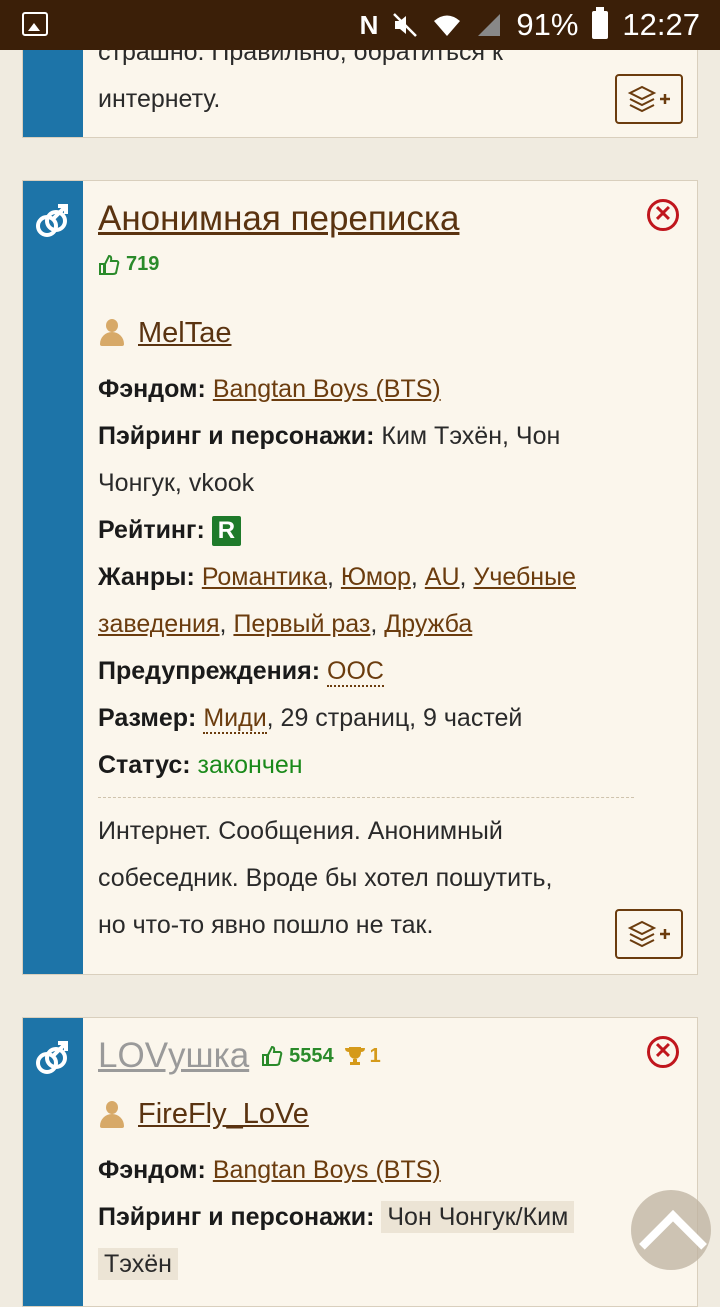 The image size is (720, 1307). Describe the element at coordinates (144, 764) in the screenshot. I see `status-label: Статус:` at that location.